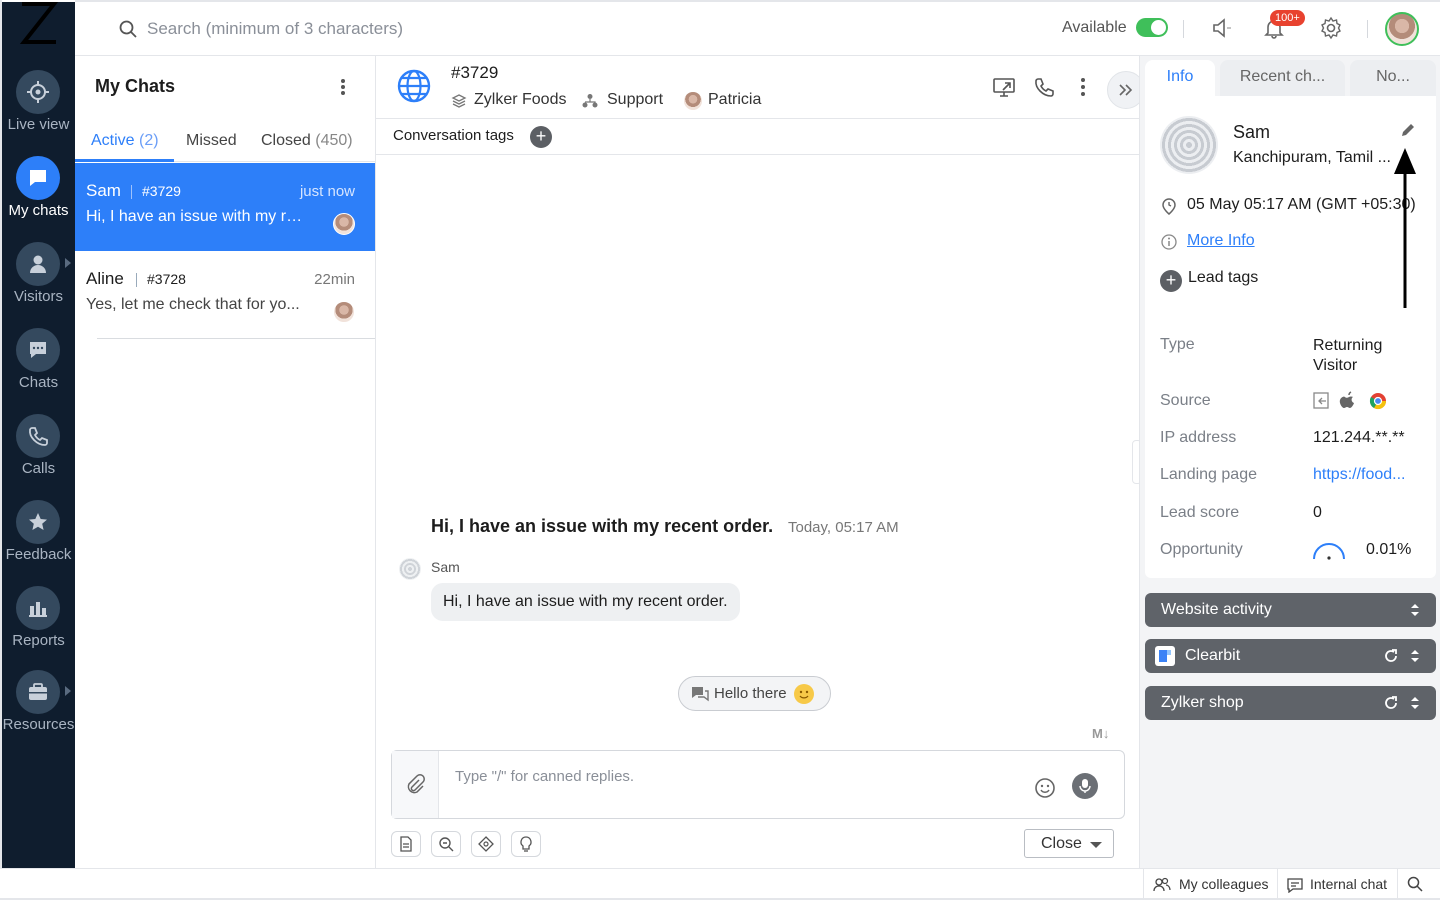 Image resolution: width=1440 pixels, height=900 pixels. I want to click on markdown-icon: M↓, so click(1100, 733).